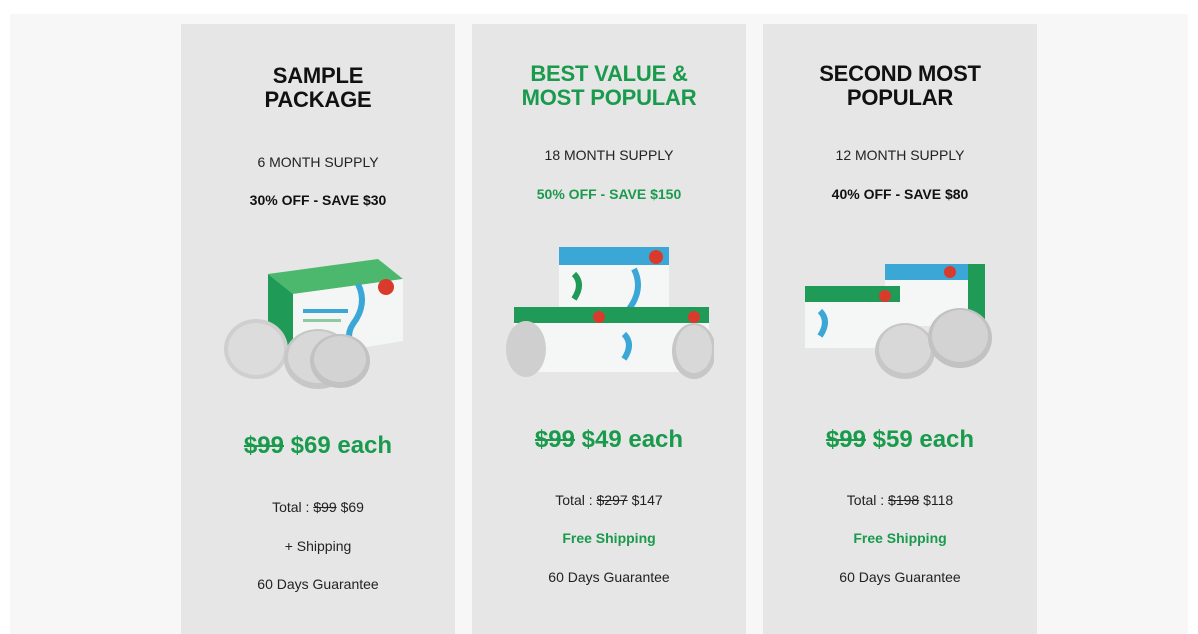  Describe the element at coordinates (612, 500) in the screenshot. I see `total-old: $297` at that location.